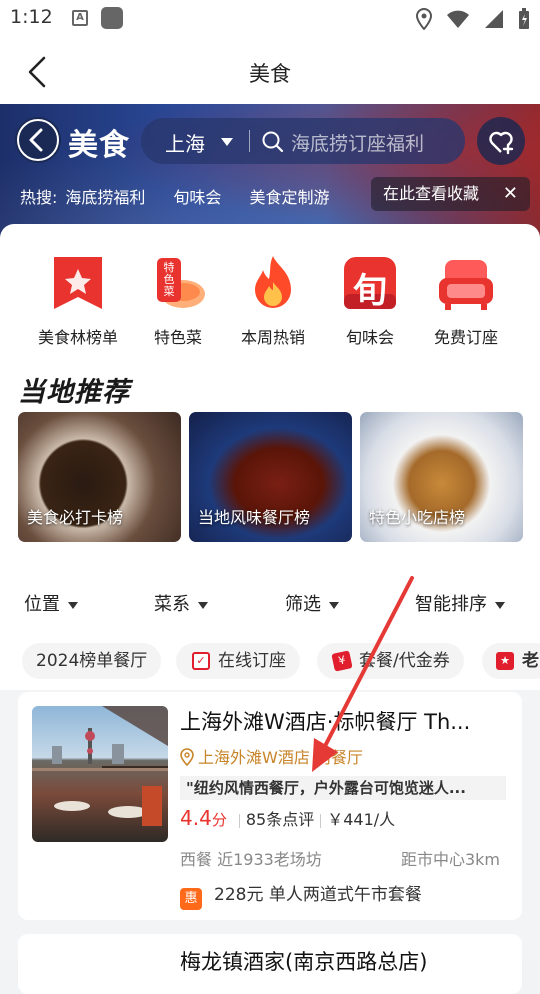 The height and width of the screenshot is (994, 540). What do you see at coordinates (80, 18) in the screenshot?
I see `notification-a-icon: A` at bounding box center [80, 18].